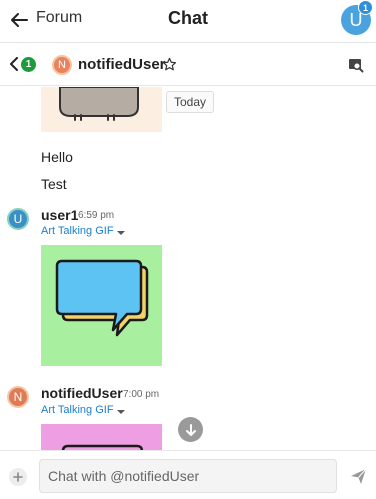 This screenshot has height=499, width=376. What do you see at coordinates (57, 157) in the screenshot?
I see `message-text: Hello` at bounding box center [57, 157].